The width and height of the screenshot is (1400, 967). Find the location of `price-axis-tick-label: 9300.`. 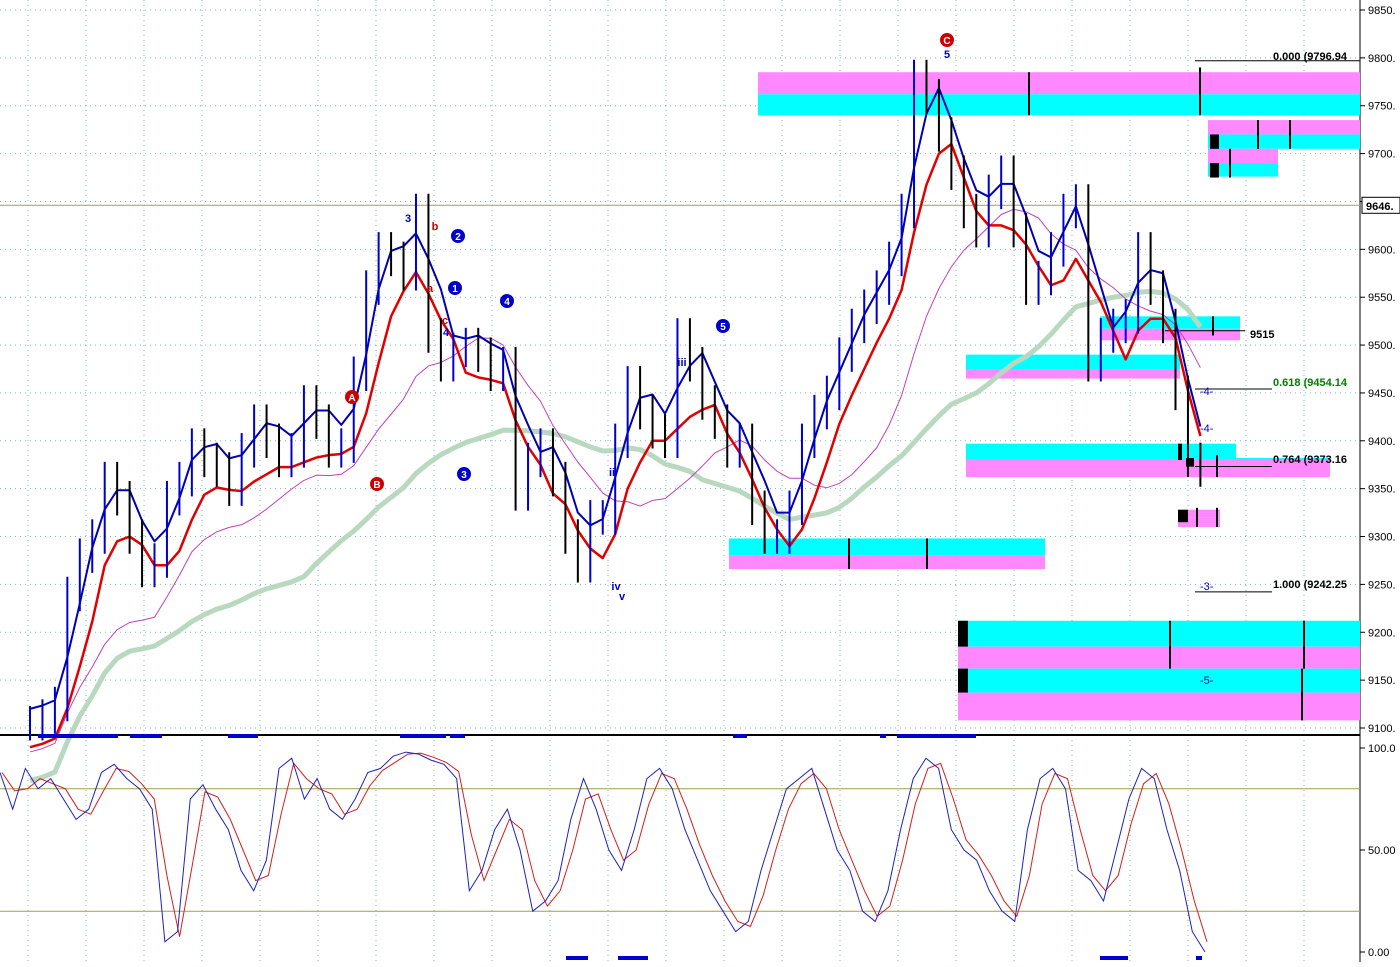

price-axis-tick-label: 9300. is located at coordinates (1382, 538).